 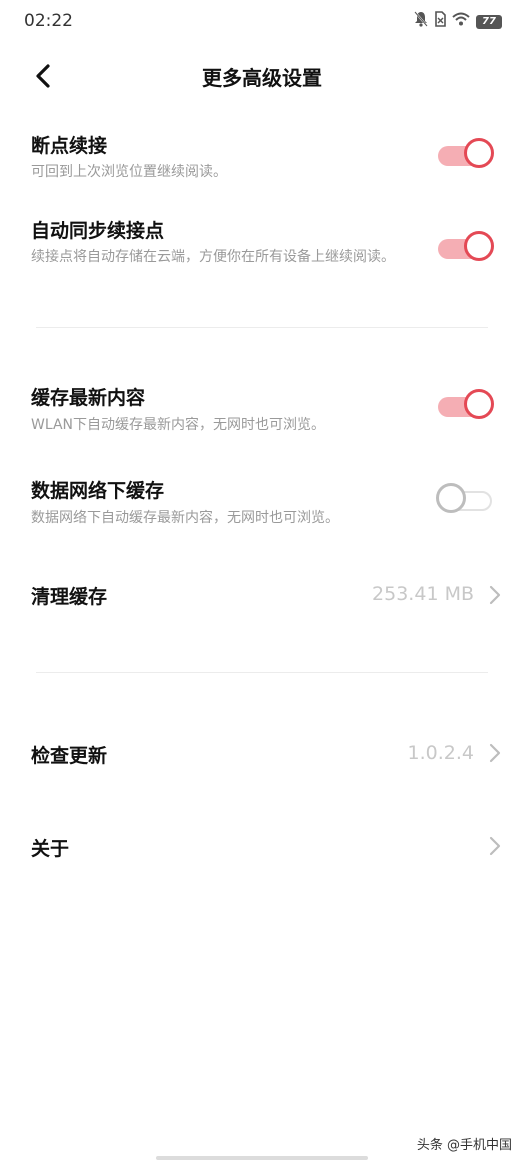 I want to click on status-time: 02:22, so click(x=48, y=21).